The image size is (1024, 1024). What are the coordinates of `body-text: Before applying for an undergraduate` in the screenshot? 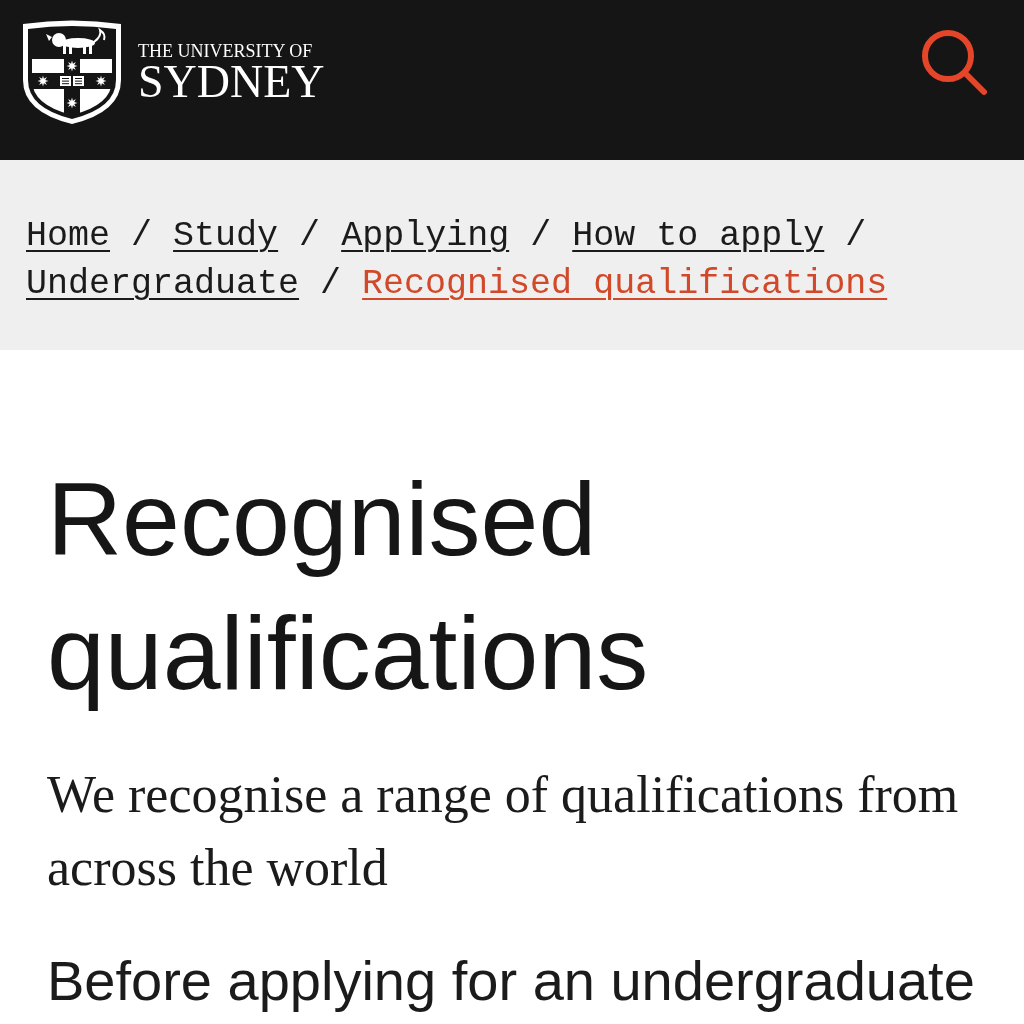 It's located at (511, 981).